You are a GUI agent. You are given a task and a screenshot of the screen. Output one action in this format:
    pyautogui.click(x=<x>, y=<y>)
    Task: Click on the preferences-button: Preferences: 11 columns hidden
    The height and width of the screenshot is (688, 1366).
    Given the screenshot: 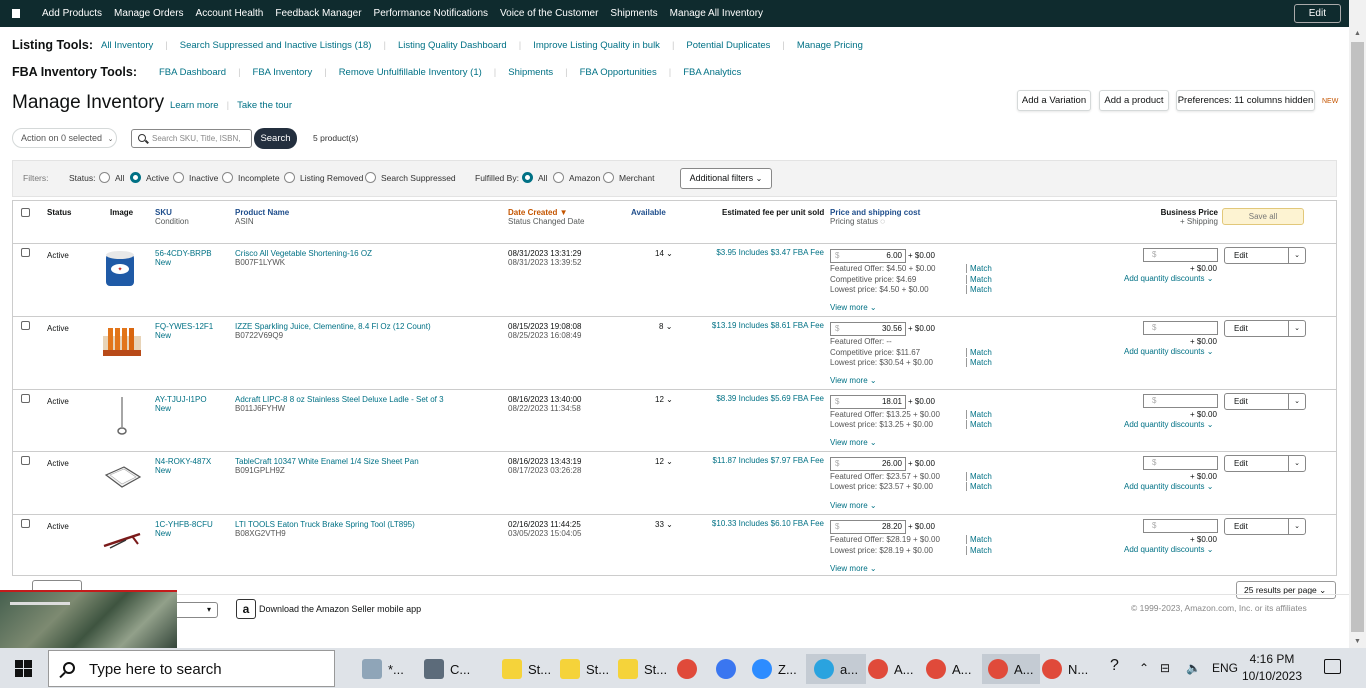 What is the action you would take?
    pyautogui.click(x=1245, y=100)
    